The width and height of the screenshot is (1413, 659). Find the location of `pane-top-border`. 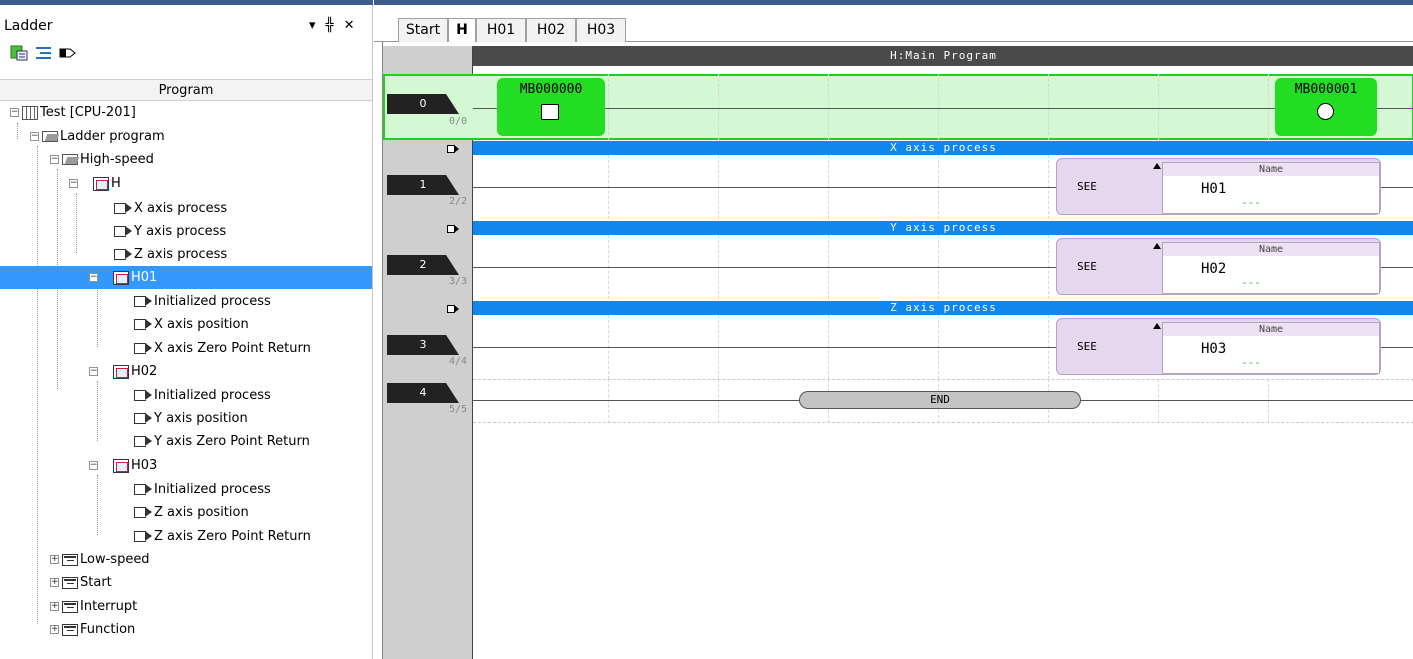

pane-top-border is located at coordinates (186, 2).